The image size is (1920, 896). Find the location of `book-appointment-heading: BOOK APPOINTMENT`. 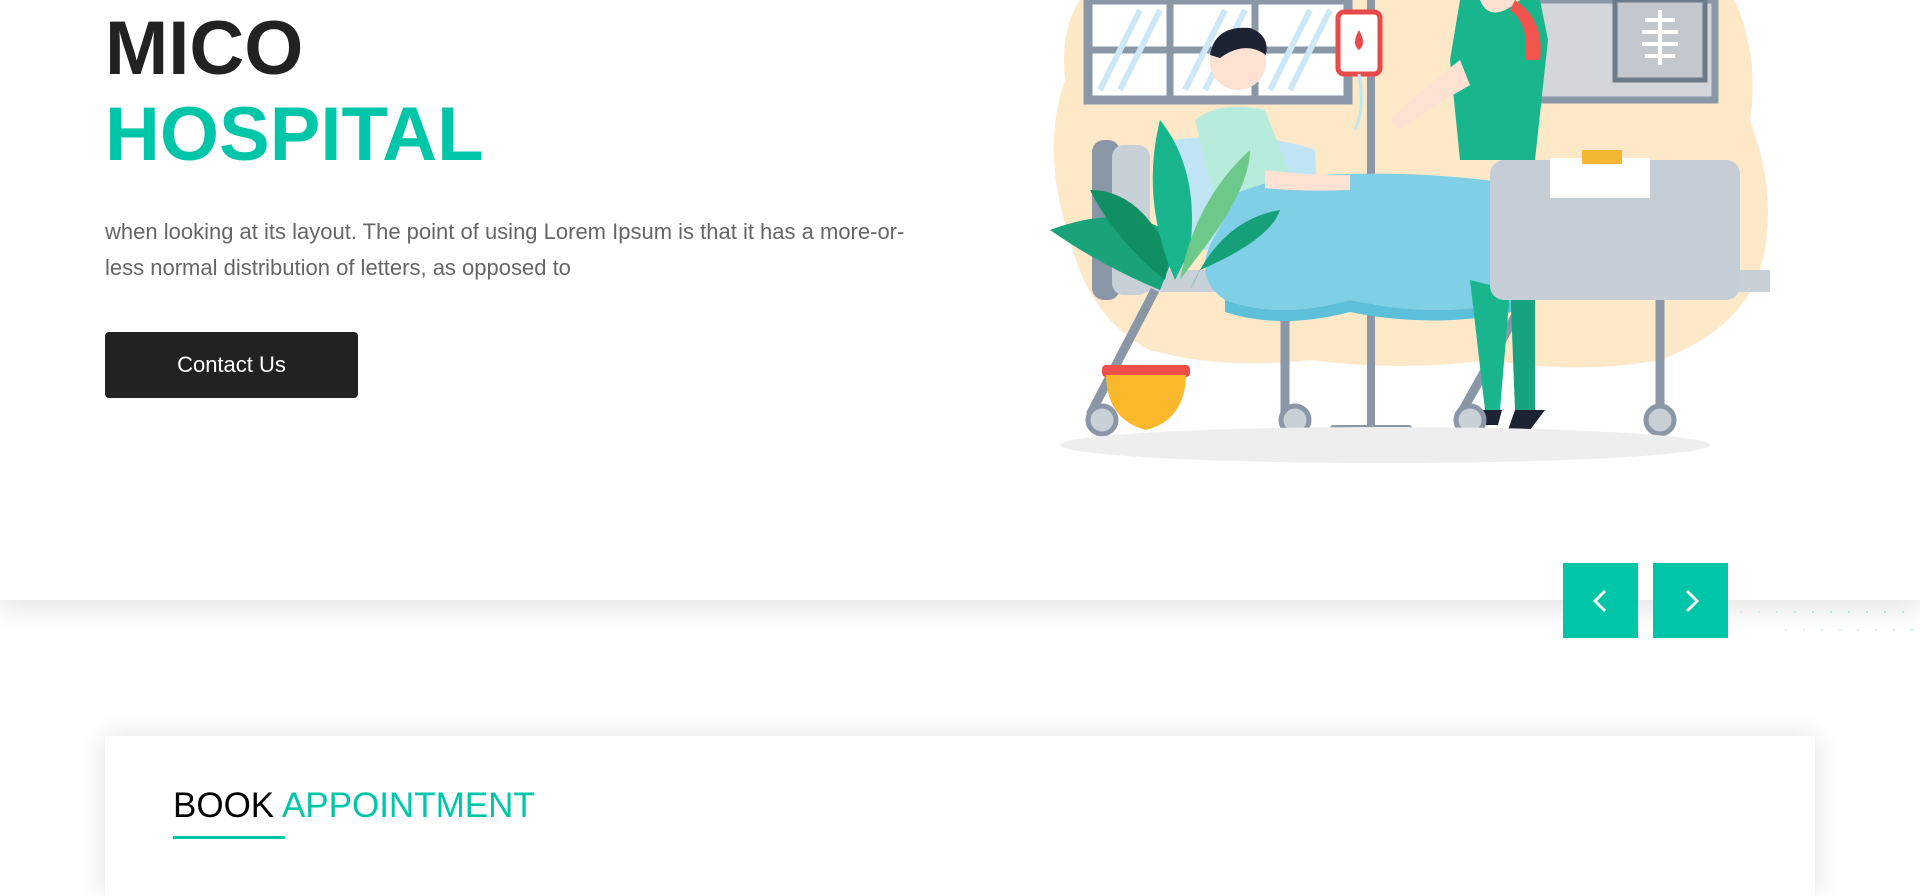

book-appointment-heading: BOOK APPOINTMENT is located at coordinates (354, 806).